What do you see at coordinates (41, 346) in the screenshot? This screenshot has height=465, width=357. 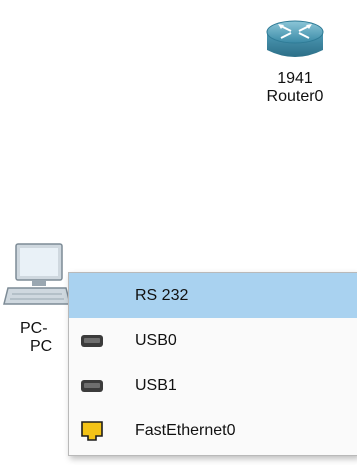 I see `pc-name-label-line2: PC` at bounding box center [41, 346].